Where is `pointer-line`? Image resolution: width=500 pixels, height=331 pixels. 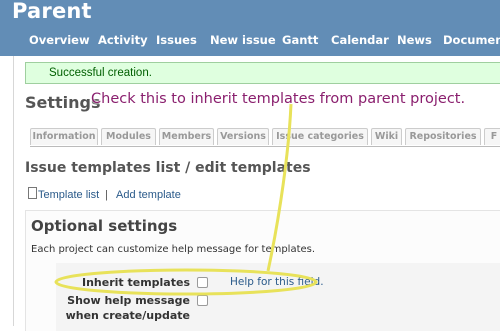 pointer-line is located at coordinates (279, 187).